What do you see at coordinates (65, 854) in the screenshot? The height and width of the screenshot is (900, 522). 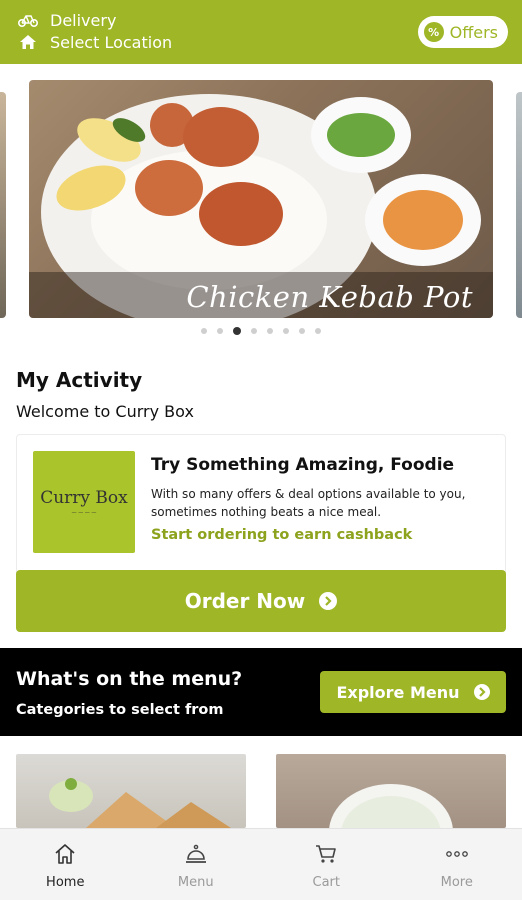 I see `home-icon` at bounding box center [65, 854].